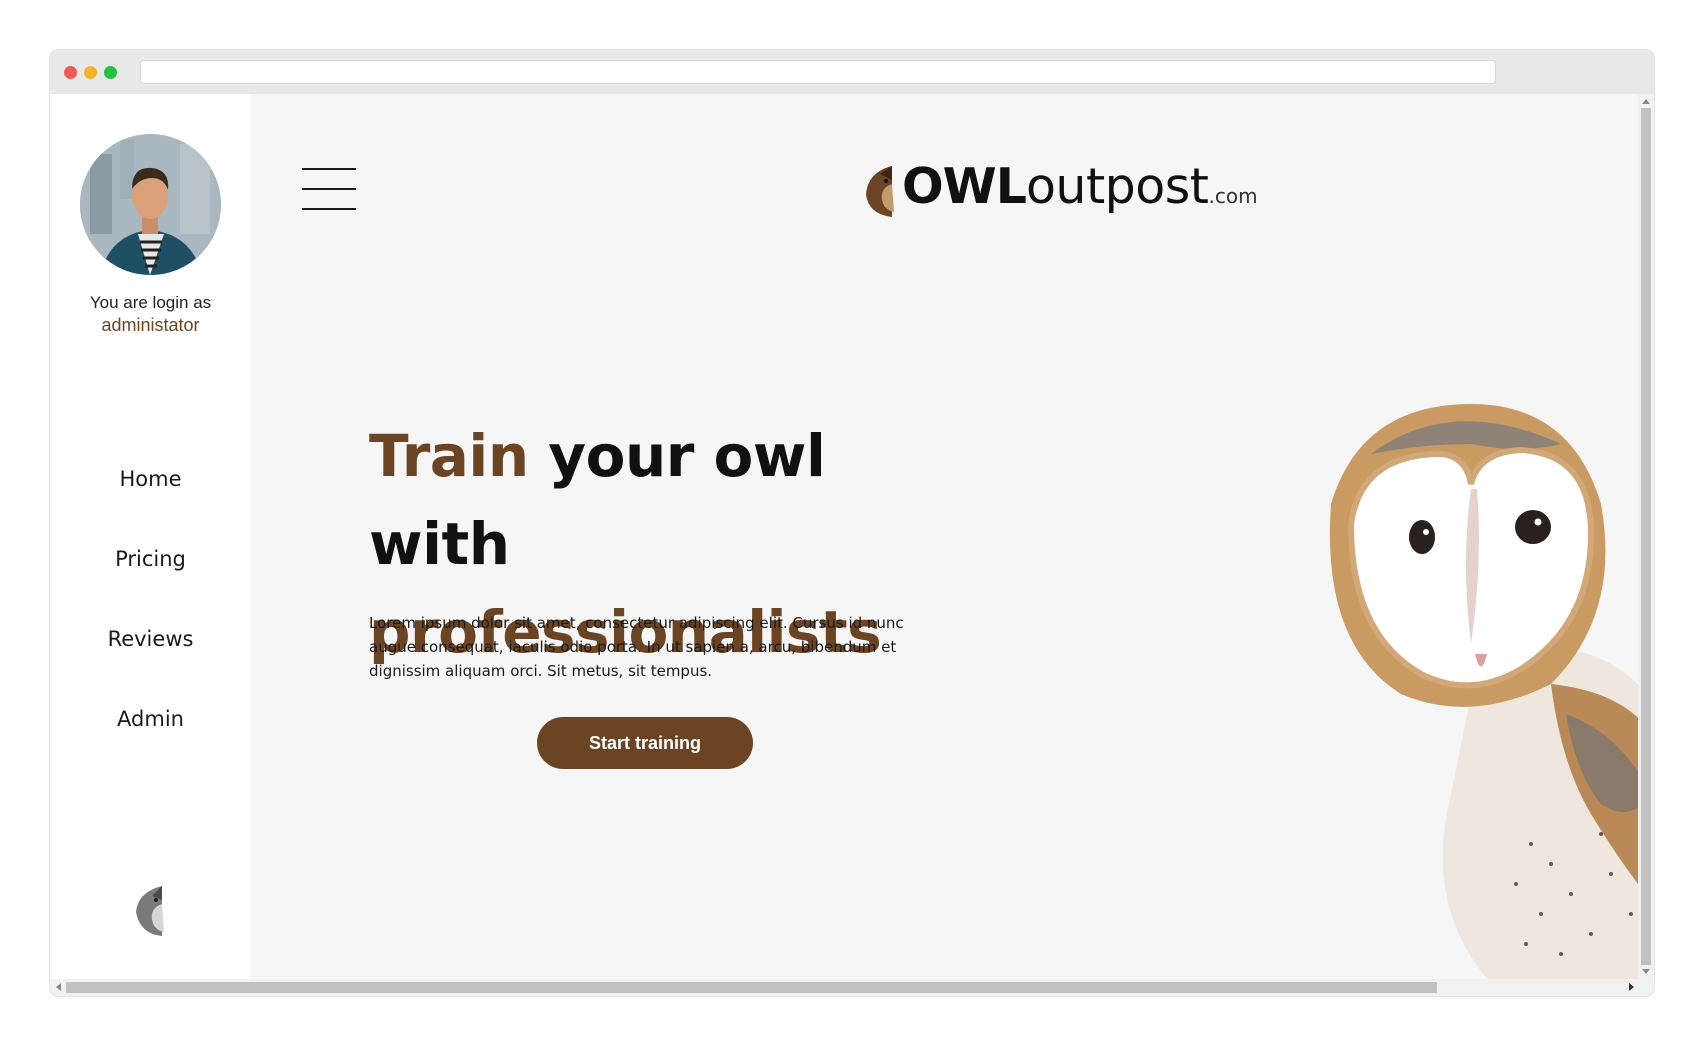  What do you see at coordinates (645, 743) in the screenshot?
I see `start-training-button: Start training` at bounding box center [645, 743].